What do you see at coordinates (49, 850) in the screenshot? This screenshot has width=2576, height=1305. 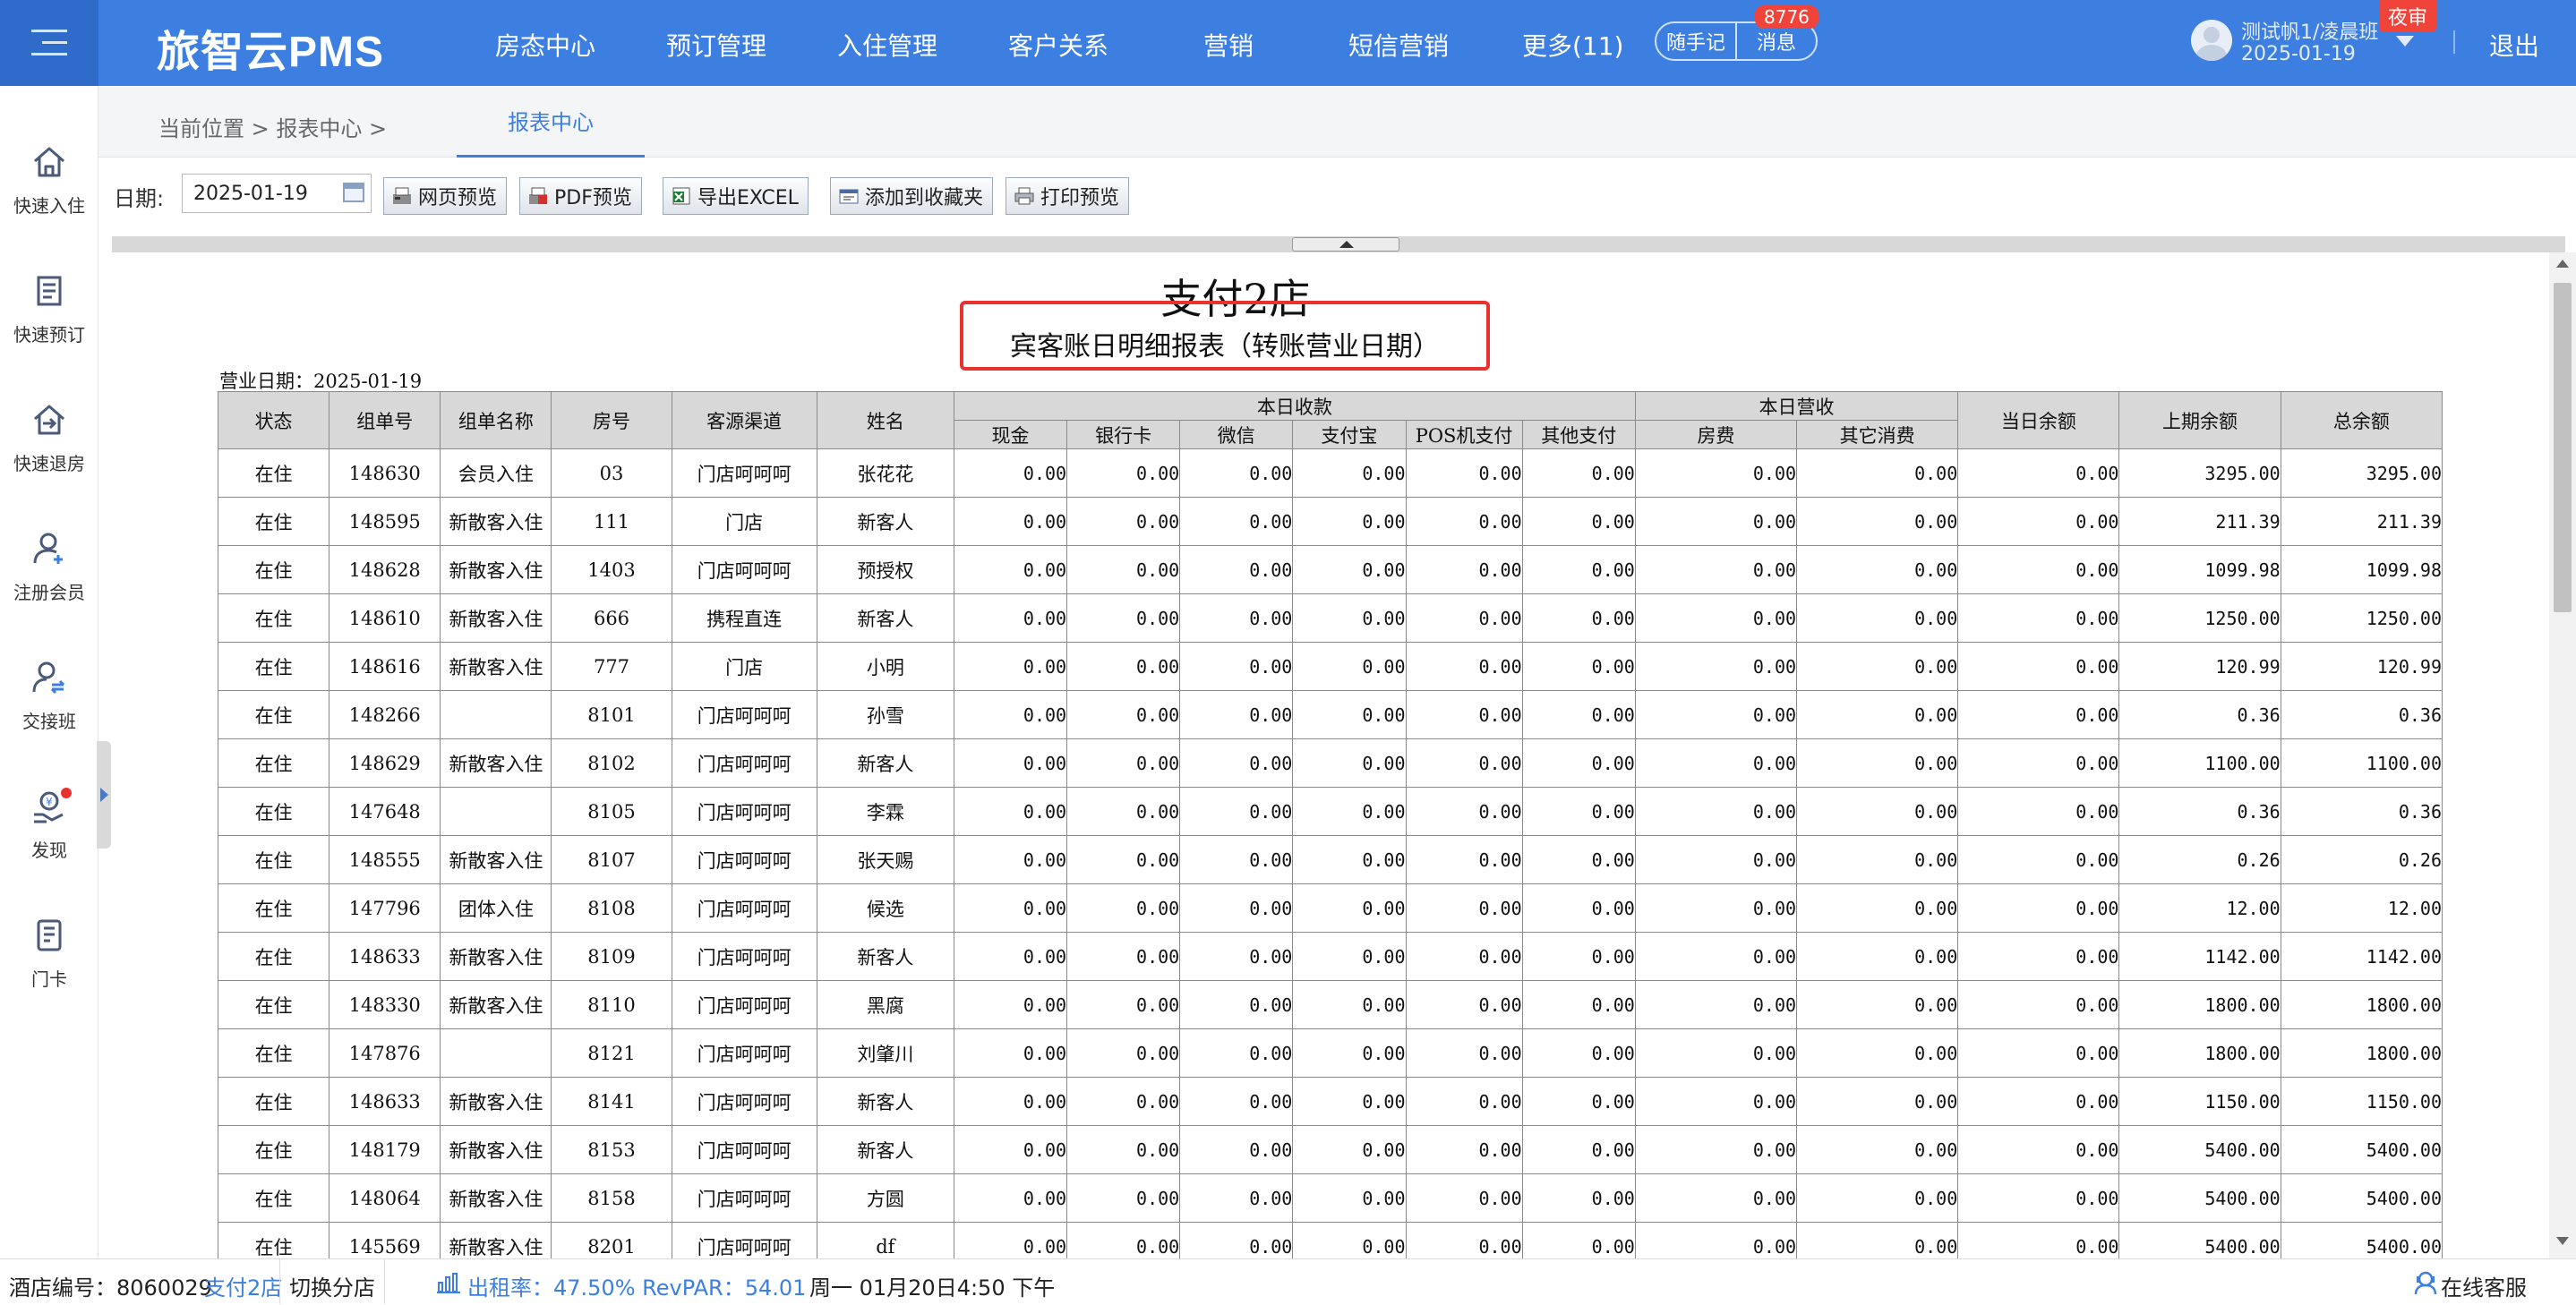 I see `sidebar-item-label: 发现` at bounding box center [49, 850].